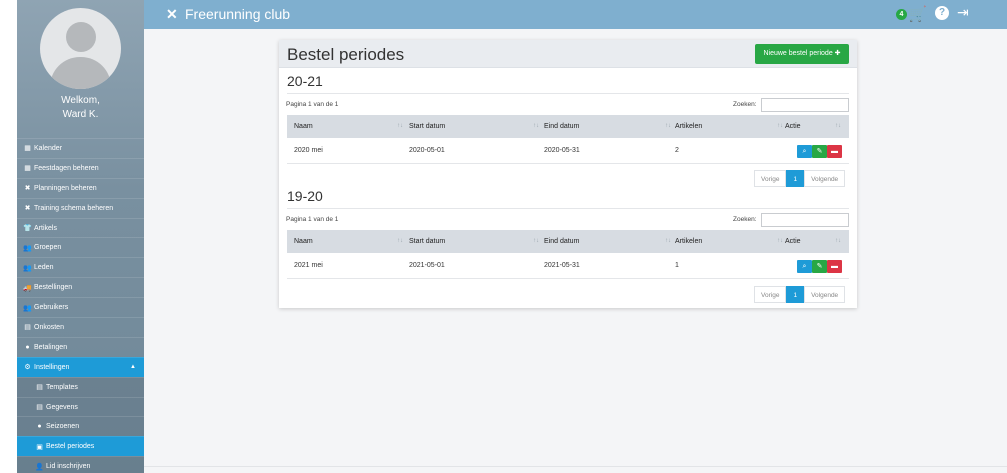 This screenshot has width=1007, height=473. I want to click on close-icon: ✕, so click(172, 14).